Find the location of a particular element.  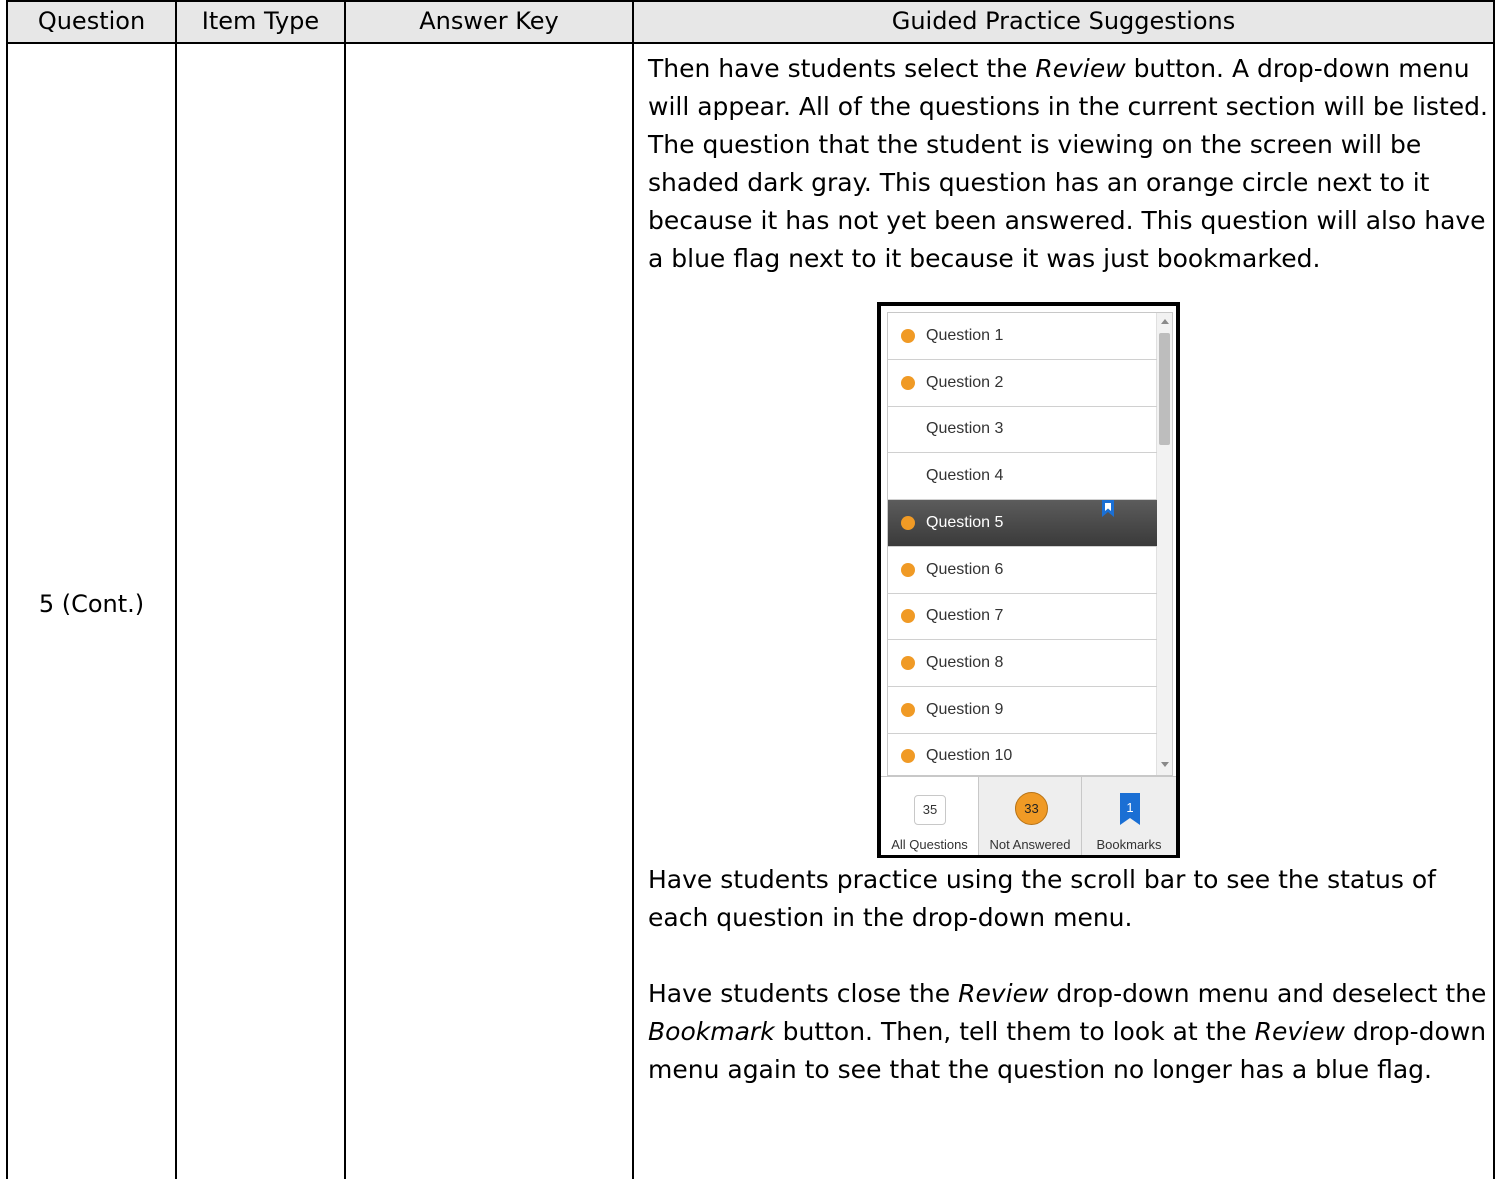

header-item-type-label: Item Type is located at coordinates (260, 21).